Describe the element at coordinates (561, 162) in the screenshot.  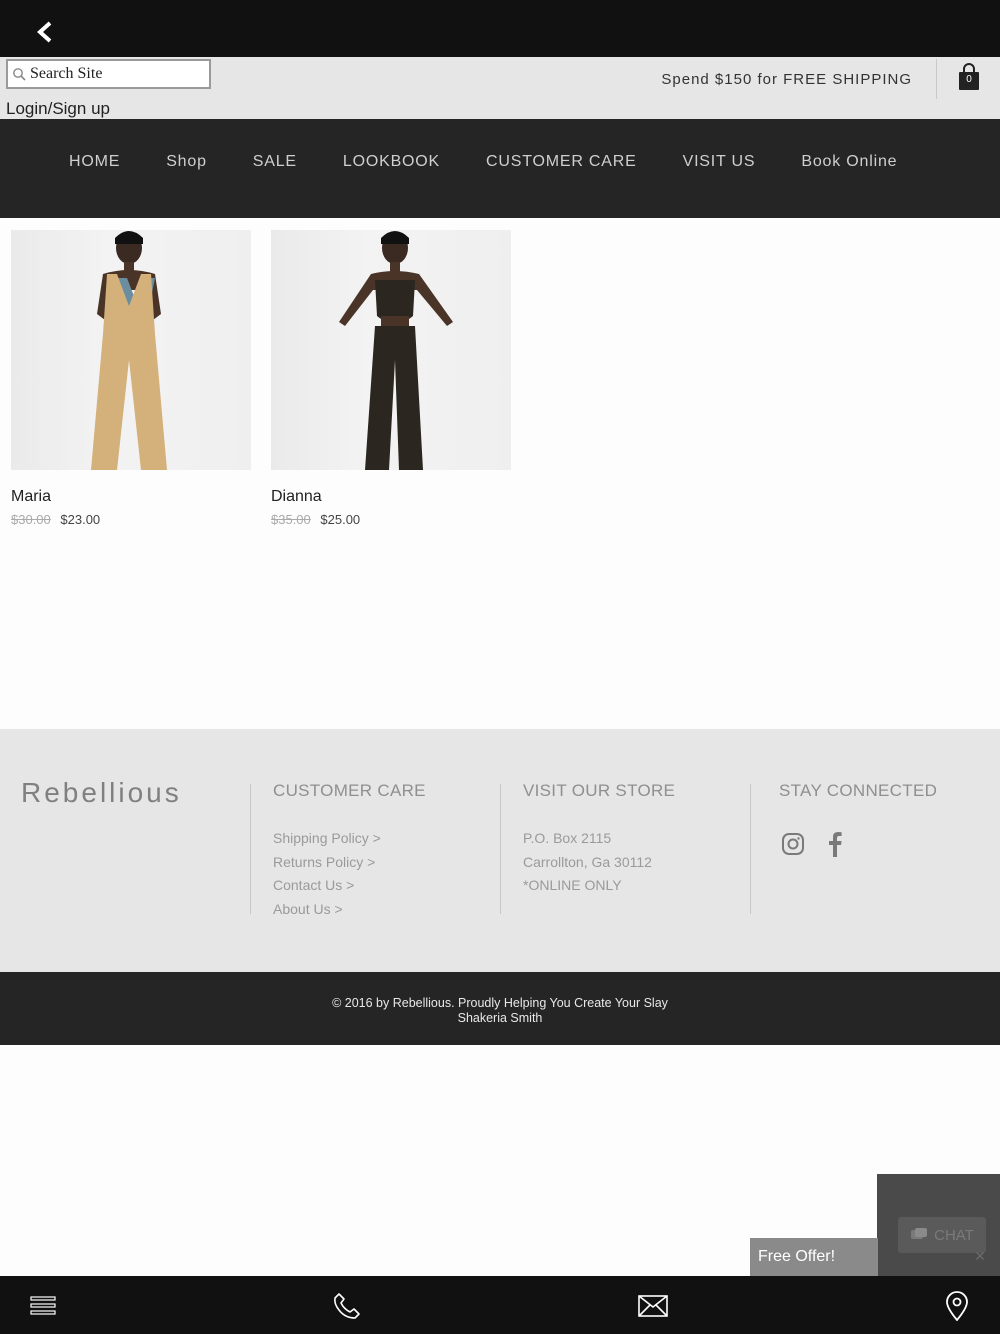
I see `nav-item-customer-care: CUSTOMER CARE` at that location.